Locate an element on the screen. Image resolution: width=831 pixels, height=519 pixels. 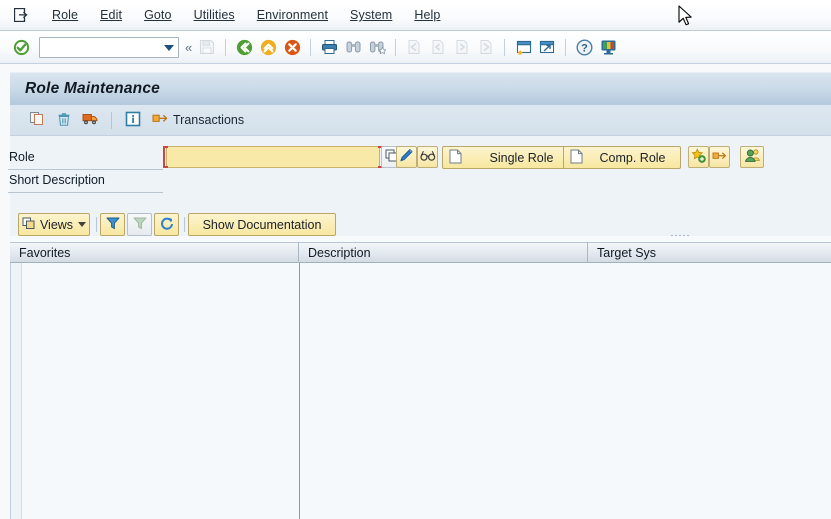
comp-role-button: Comp. Role is located at coordinates (622, 157).